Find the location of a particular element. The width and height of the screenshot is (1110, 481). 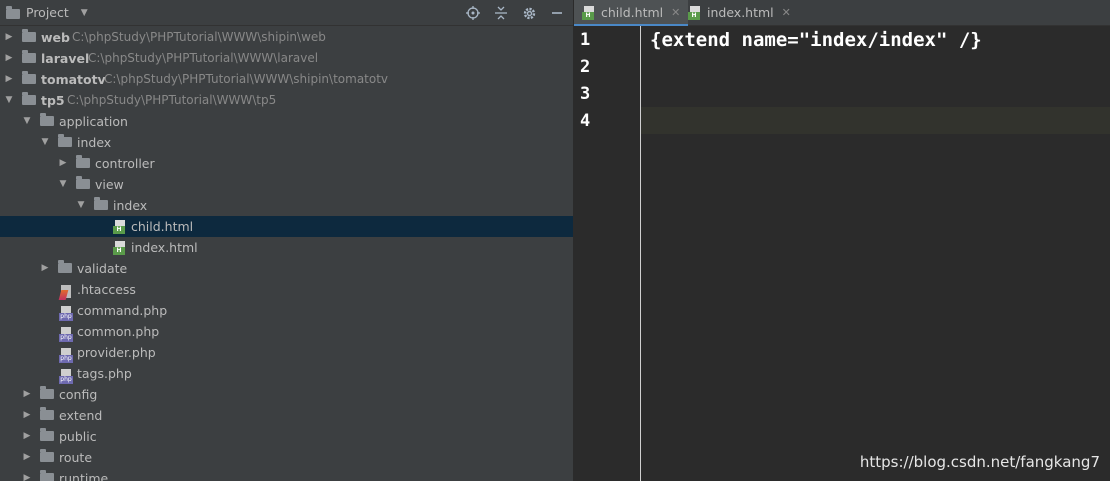

tree-node-tp5: ▼ tp5 C:\phpStudy\PHPTutorial\WWW\tp5 is located at coordinates (286, 100).